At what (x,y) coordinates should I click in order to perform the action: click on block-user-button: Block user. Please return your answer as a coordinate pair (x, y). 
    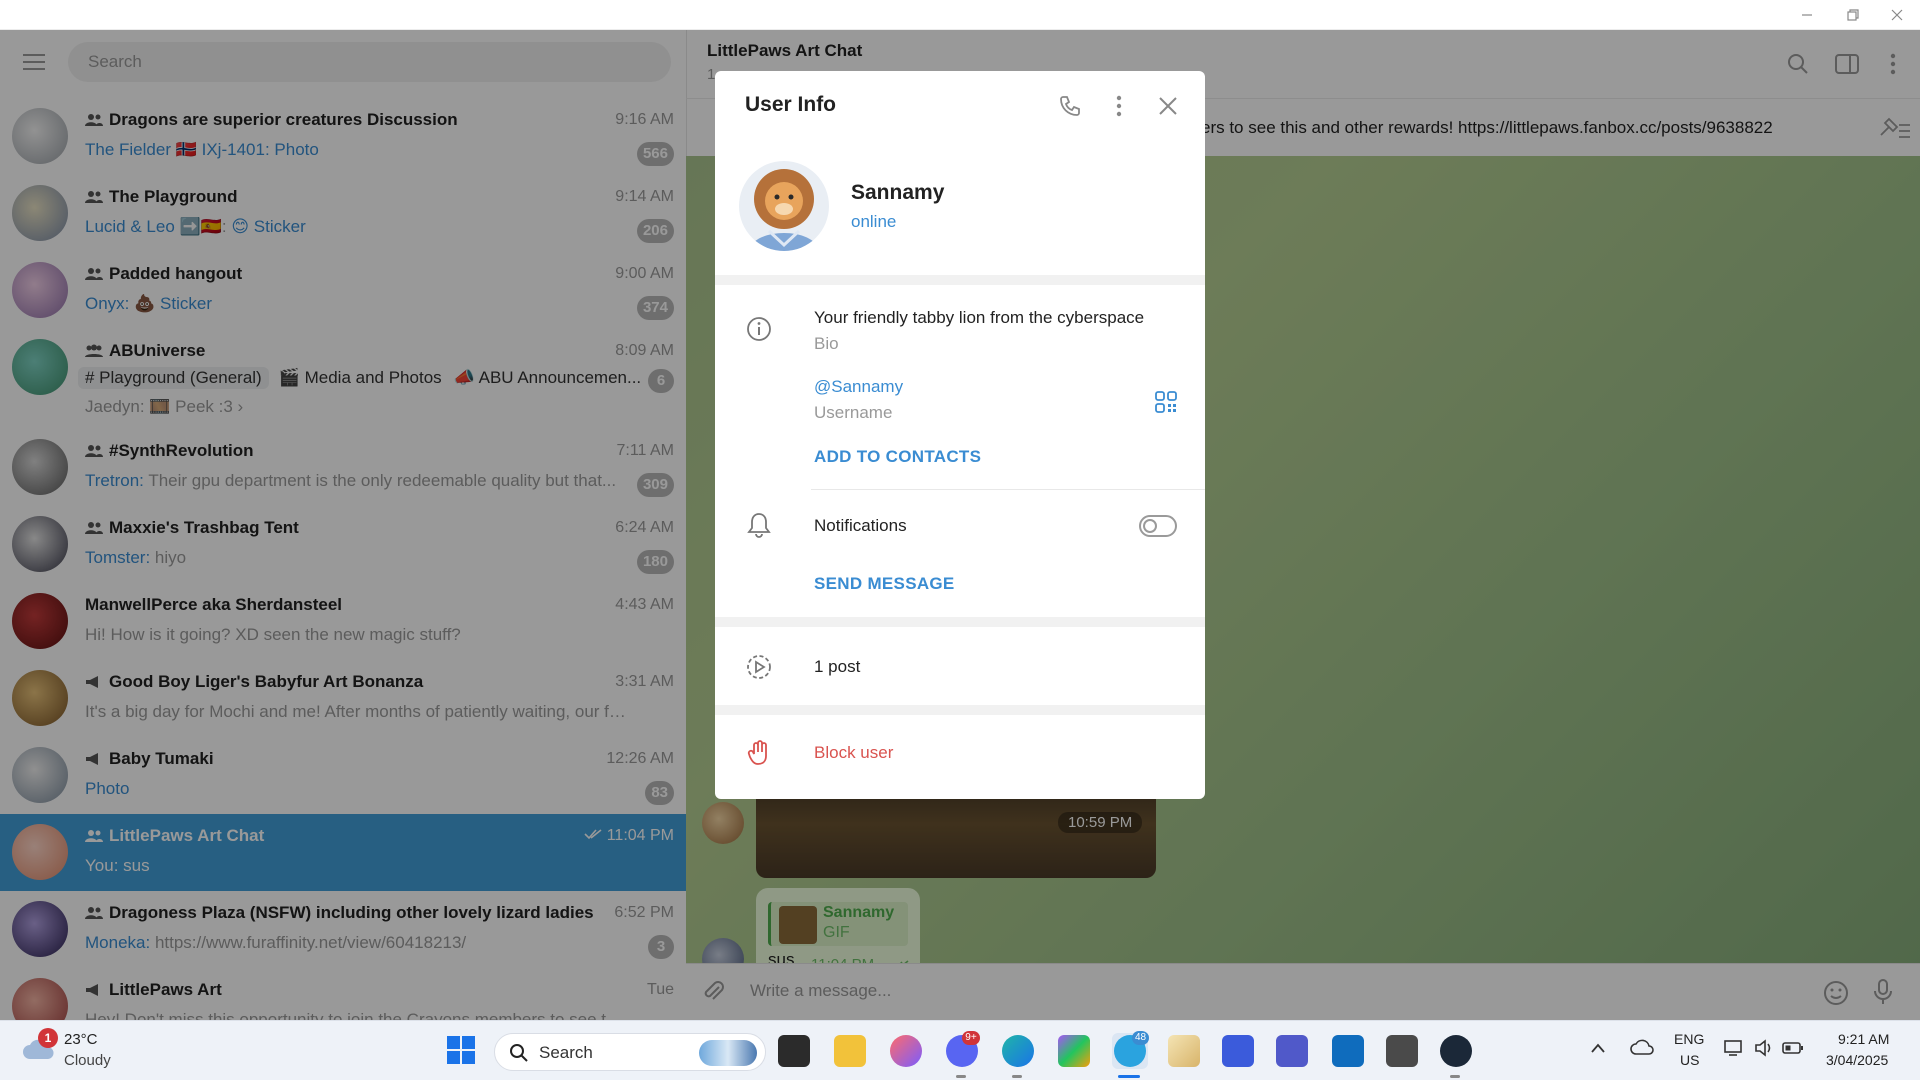
    Looking at the image, I should click on (853, 753).